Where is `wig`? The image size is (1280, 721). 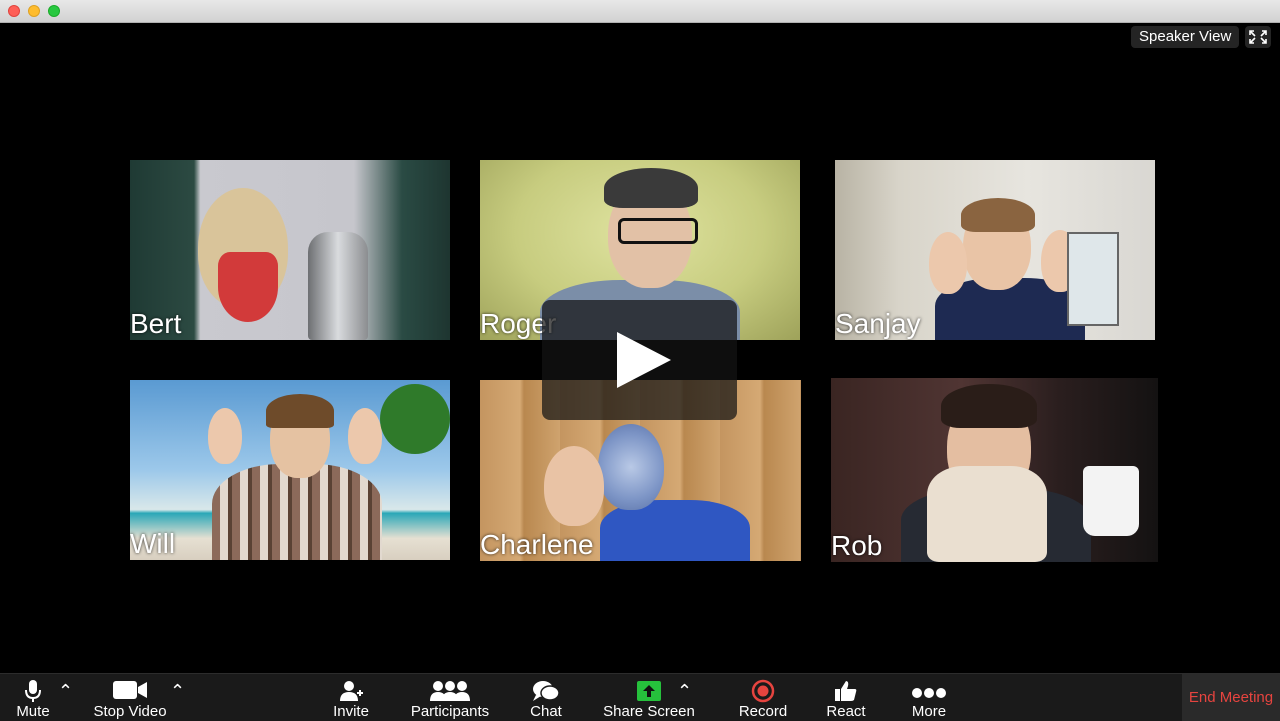 wig is located at coordinates (631, 467).